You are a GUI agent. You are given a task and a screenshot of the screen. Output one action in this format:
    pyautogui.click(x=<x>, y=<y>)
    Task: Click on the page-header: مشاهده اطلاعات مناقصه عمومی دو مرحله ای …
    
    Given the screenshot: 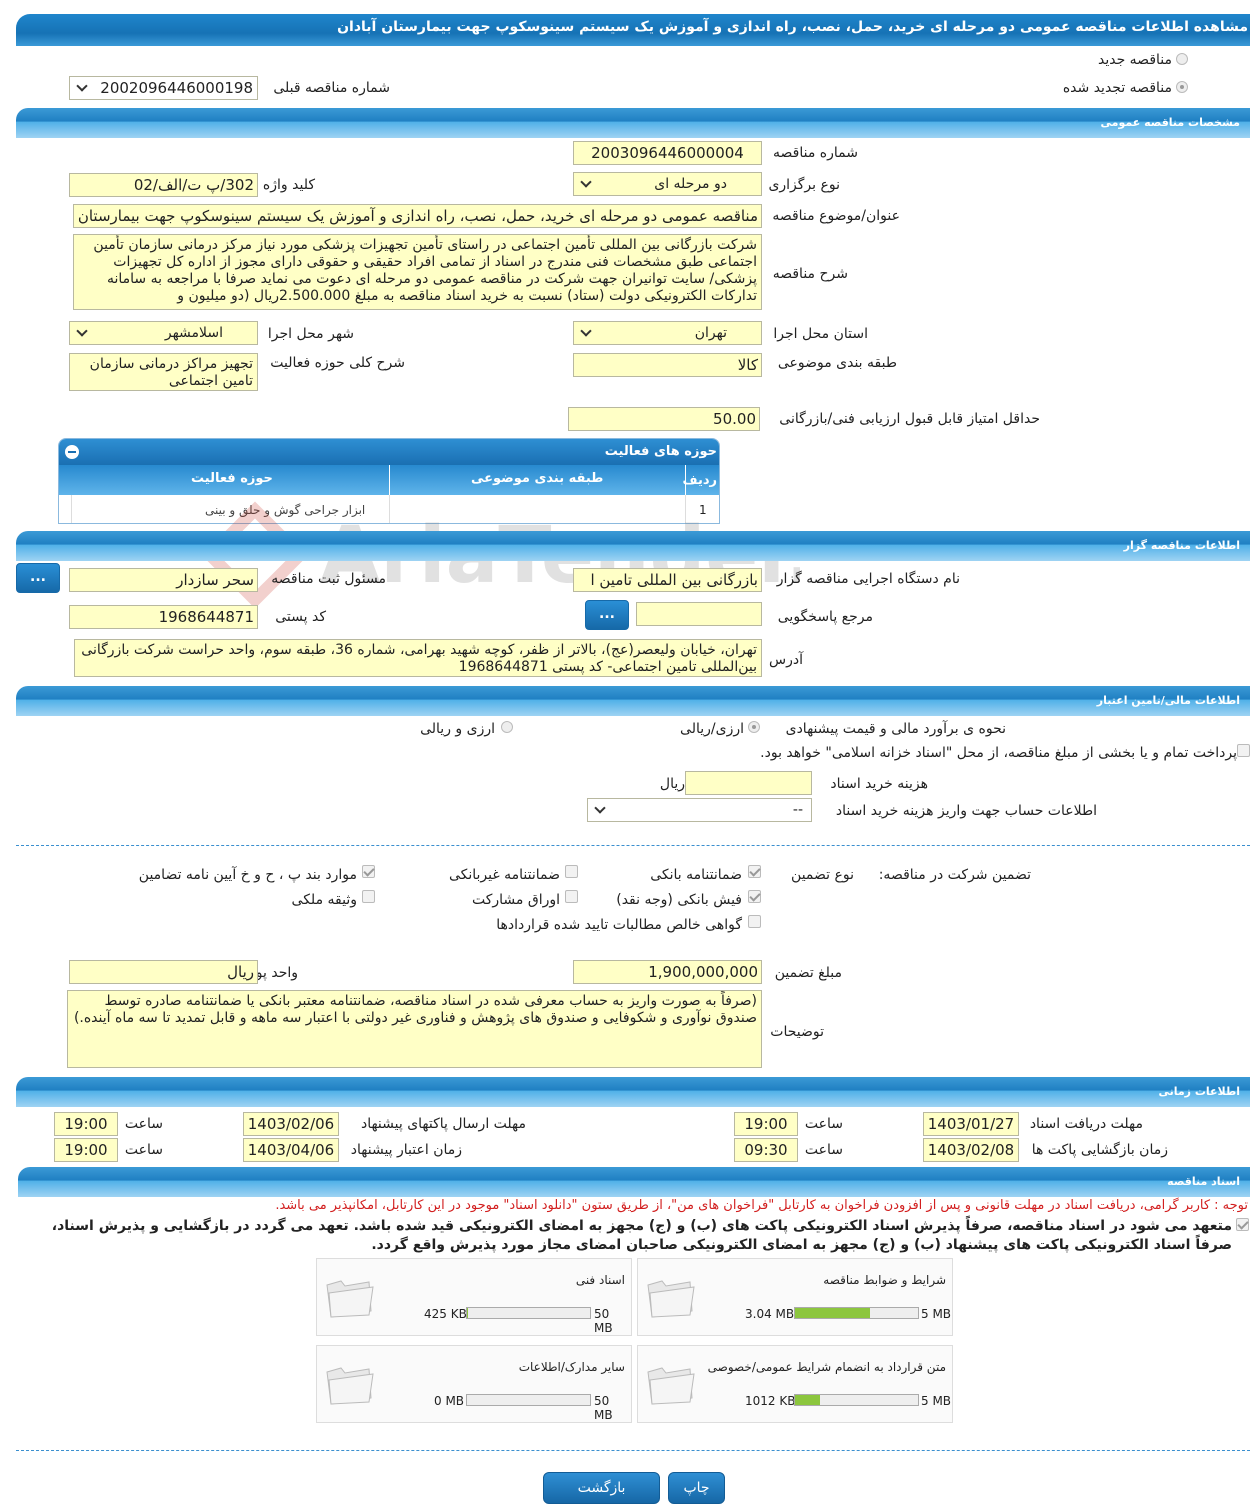 What is the action you would take?
    pyautogui.click(x=633, y=30)
    